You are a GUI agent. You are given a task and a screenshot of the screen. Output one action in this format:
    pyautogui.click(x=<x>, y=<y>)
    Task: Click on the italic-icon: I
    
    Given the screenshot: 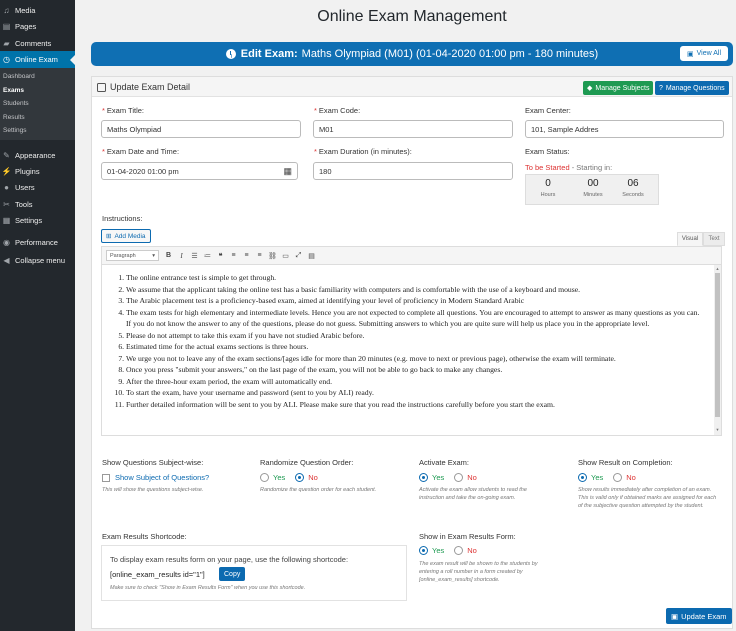 What is the action you would take?
    pyautogui.click(x=181, y=255)
    